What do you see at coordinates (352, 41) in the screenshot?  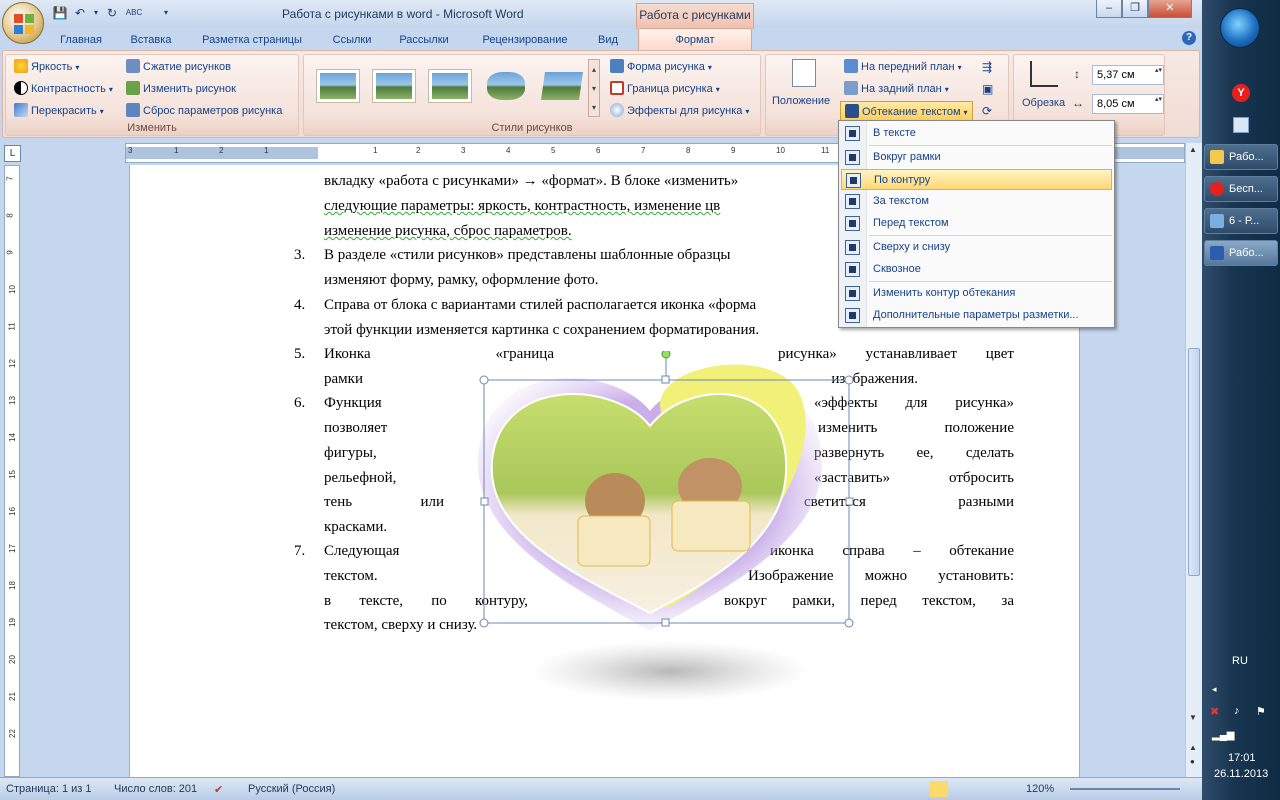 I see `tab-references: Ссылки` at bounding box center [352, 41].